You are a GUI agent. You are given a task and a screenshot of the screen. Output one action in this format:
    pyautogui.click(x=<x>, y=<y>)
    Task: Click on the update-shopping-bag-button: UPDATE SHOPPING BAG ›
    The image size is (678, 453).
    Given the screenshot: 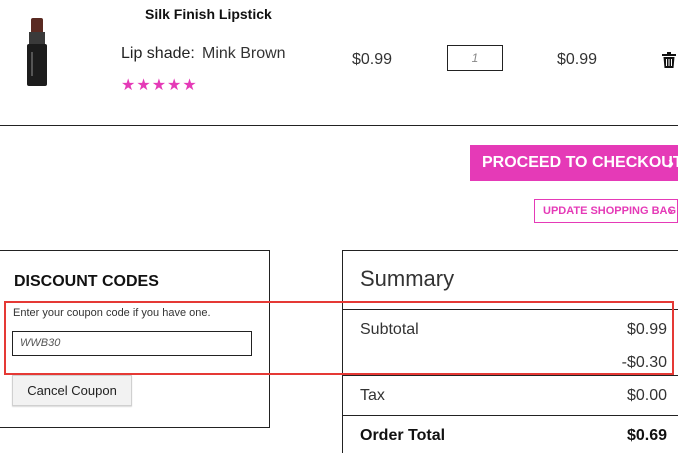 What is the action you would take?
    pyautogui.click(x=606, y=211)
    